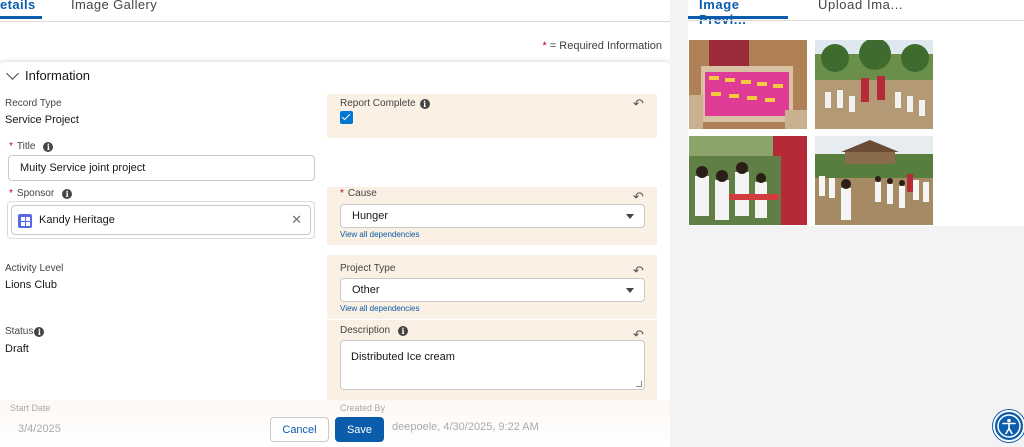 The width and height of the screenshot is (1024, 447). Describe the element at coordinates (363, 408) in the screenshot. I see `created-by-label: Created By` at that location.